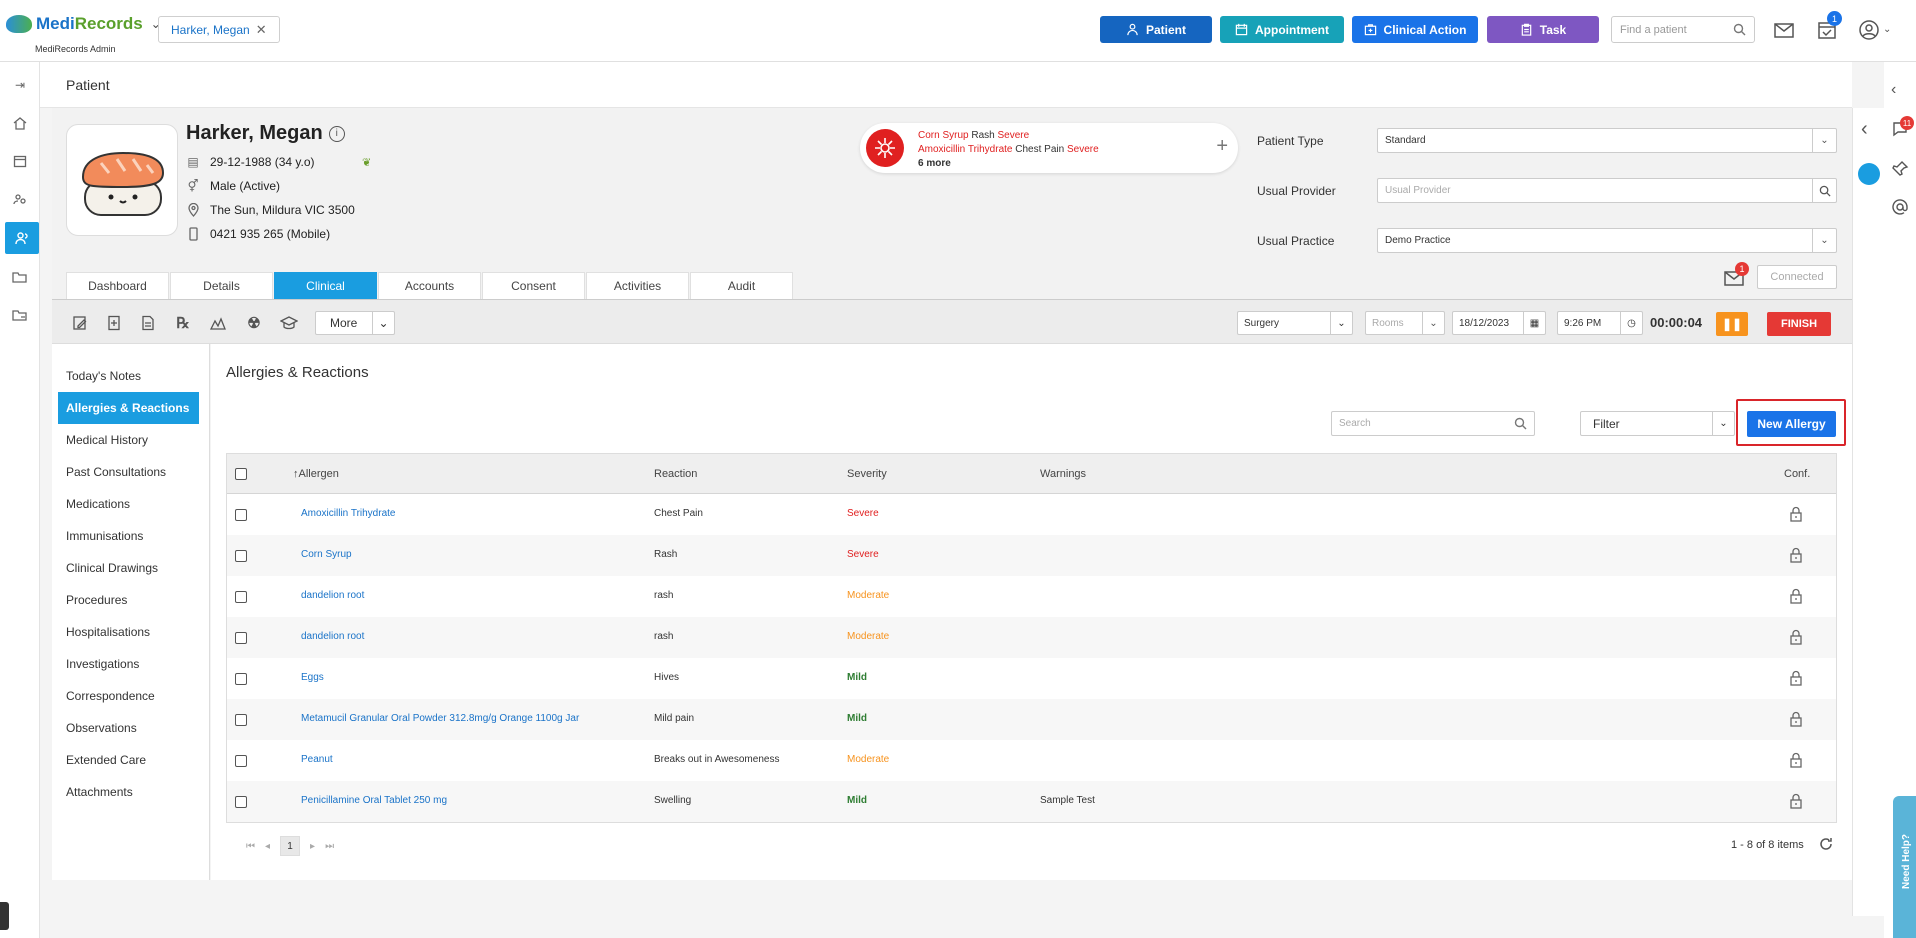 The height and width of the screenshot is (938, 1916). I want to click on column-conf: Conf., so click(1797, 474).